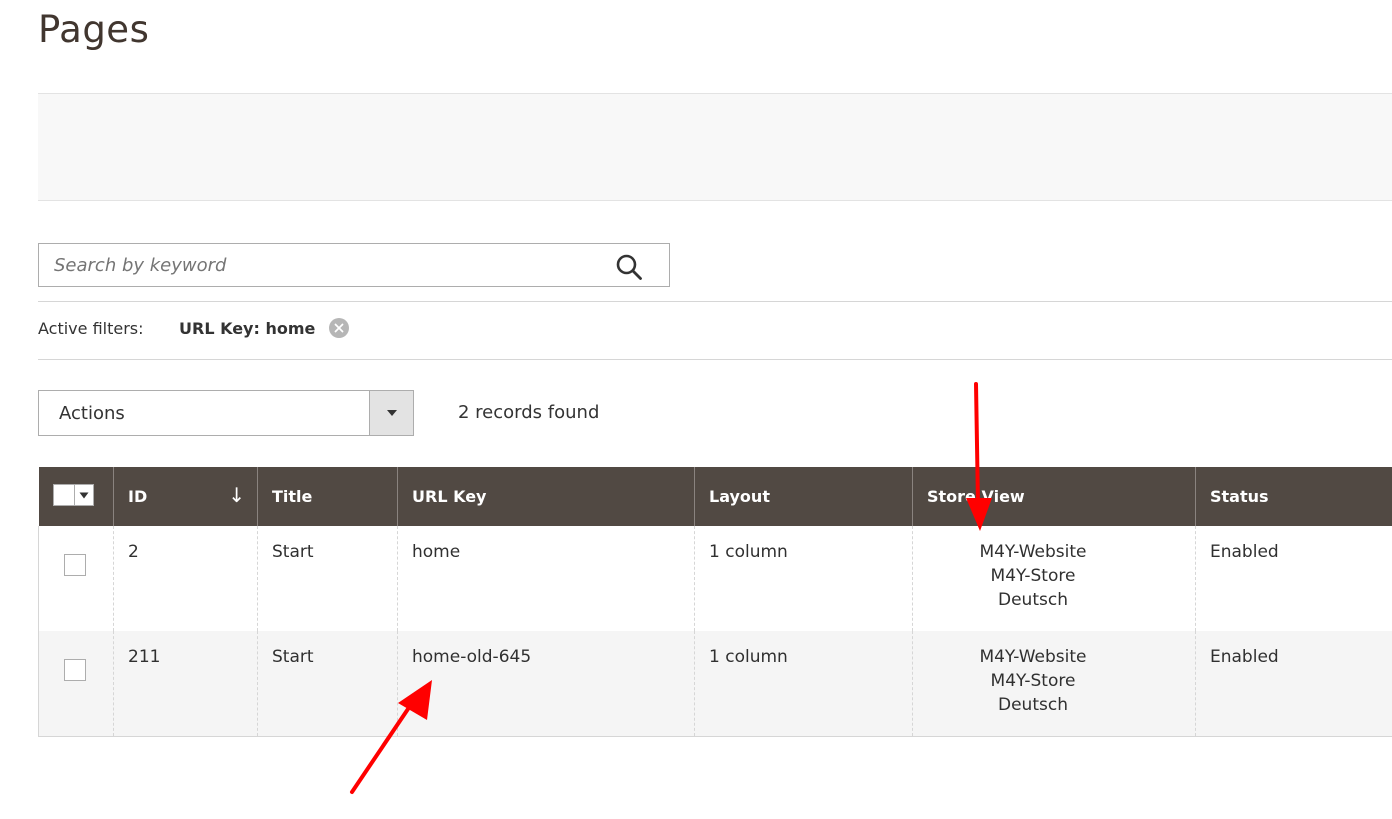 The height and width of the screenshot is (819, 1392). I want to click on mass-select-control, so click(73, 495).